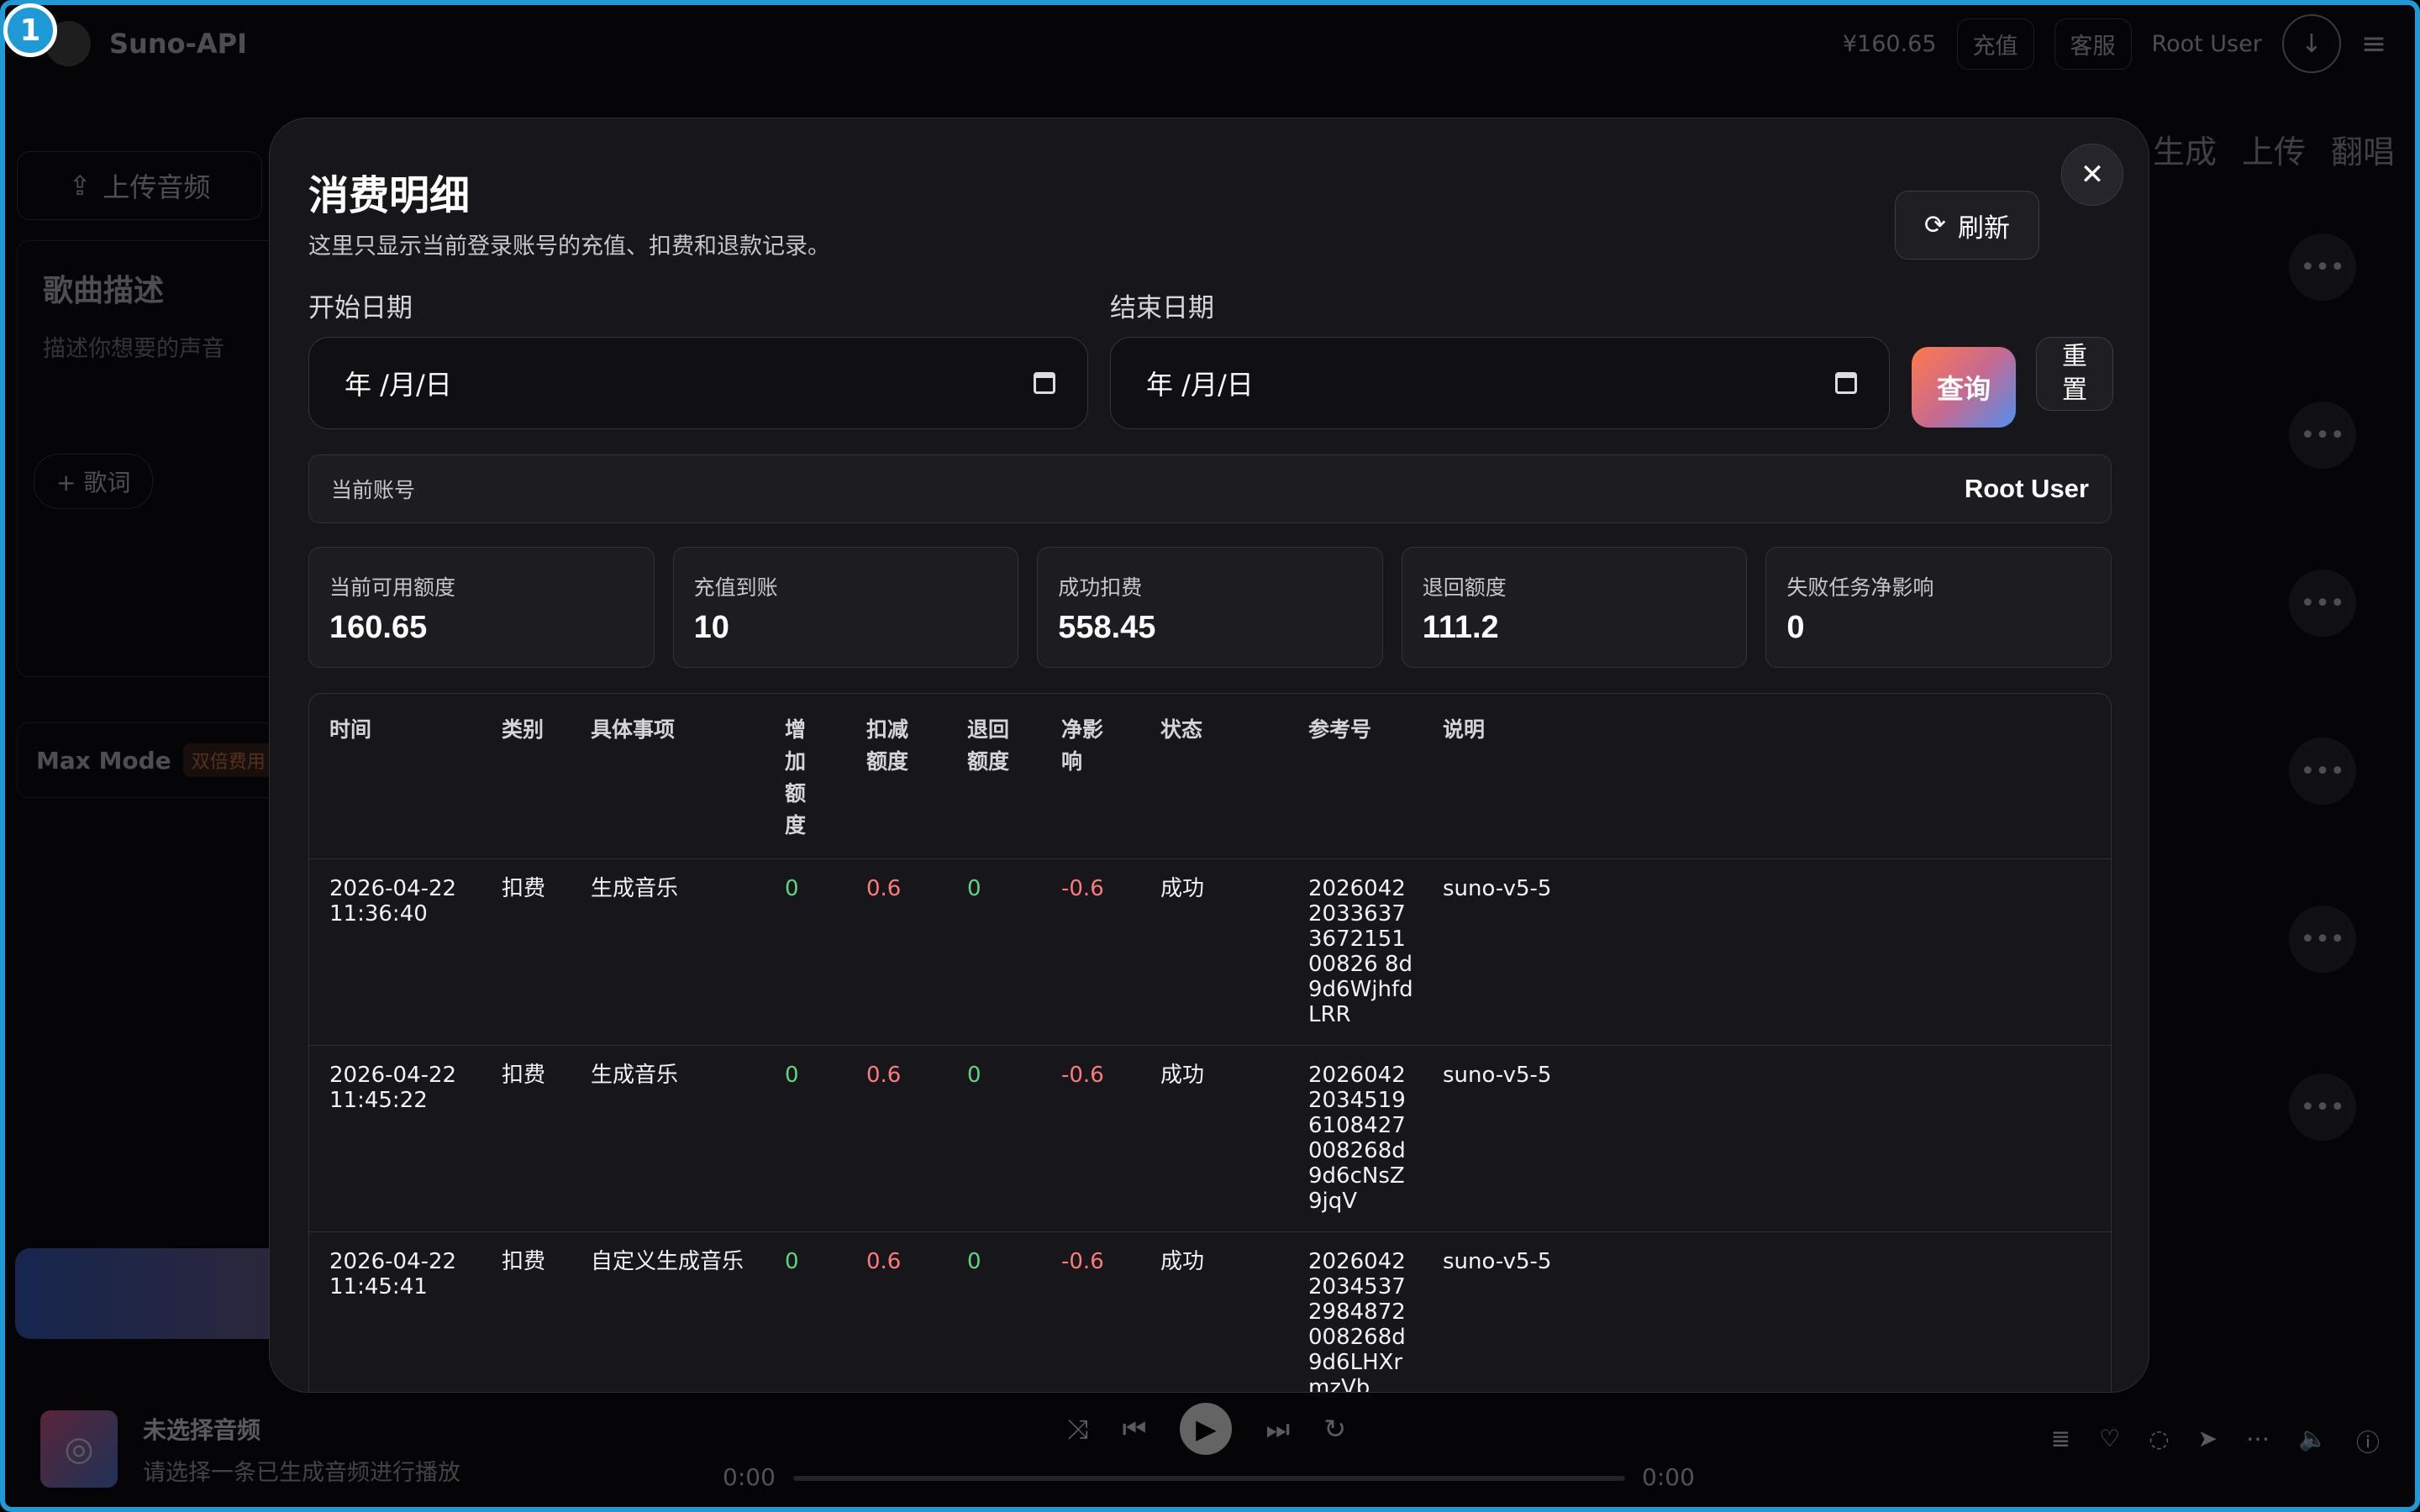  What do you see at coordinates (1668, 1477) in the screenshot?
I see `time-end: 0:00` at bounding box center [1668, 1477].